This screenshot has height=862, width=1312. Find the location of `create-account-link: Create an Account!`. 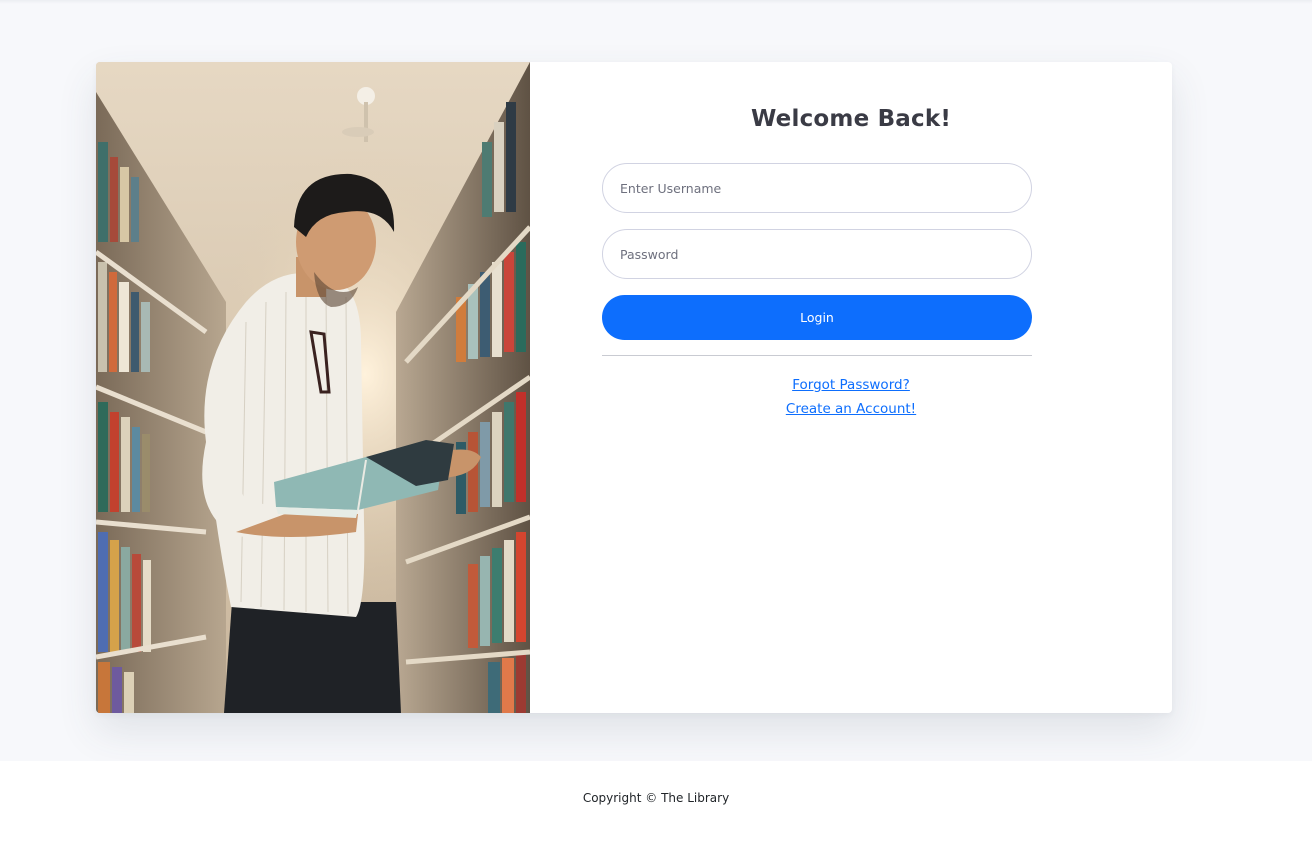

create-account-link: Create an Account! is located at coordinates (851, 409).